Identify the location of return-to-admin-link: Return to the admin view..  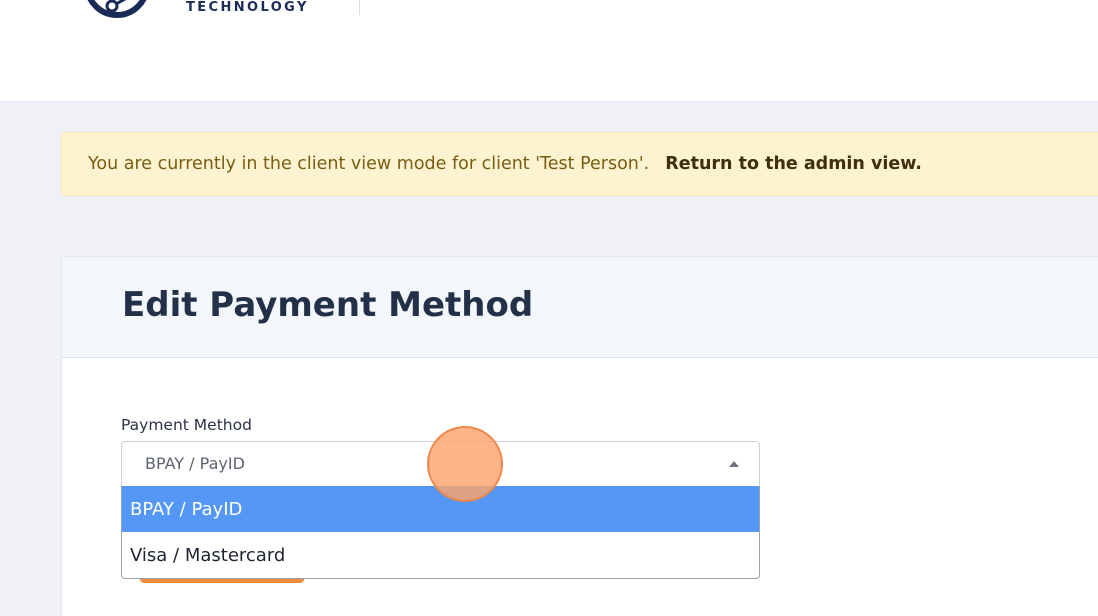
(793, 164).